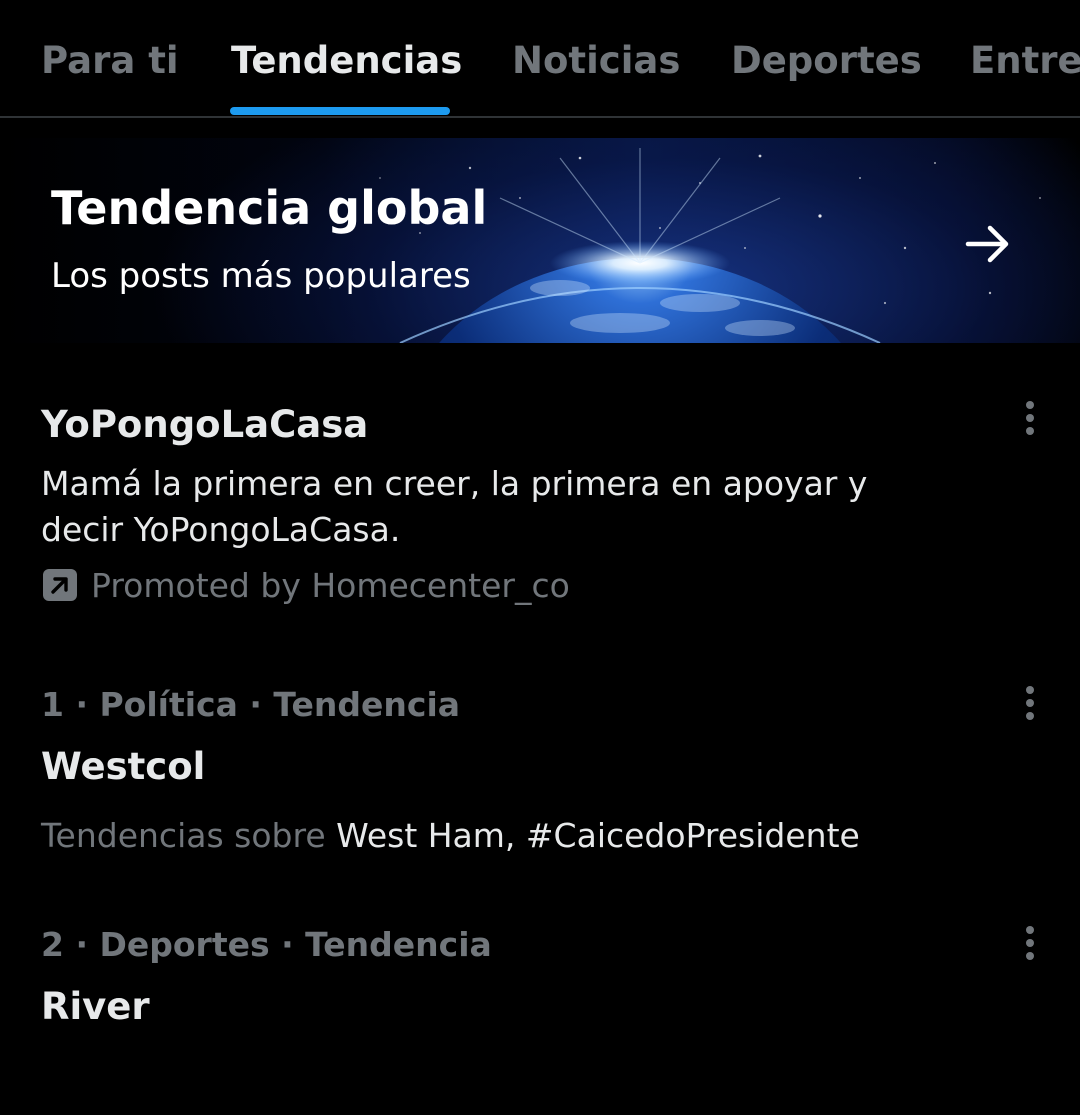 Image resolution: width=1080 pixels, height=1115 pixels. Describe the element at coordinates (1025, 61) in the screenshot. I see `tab-entretenimiento: Entretenimiento` at that location.